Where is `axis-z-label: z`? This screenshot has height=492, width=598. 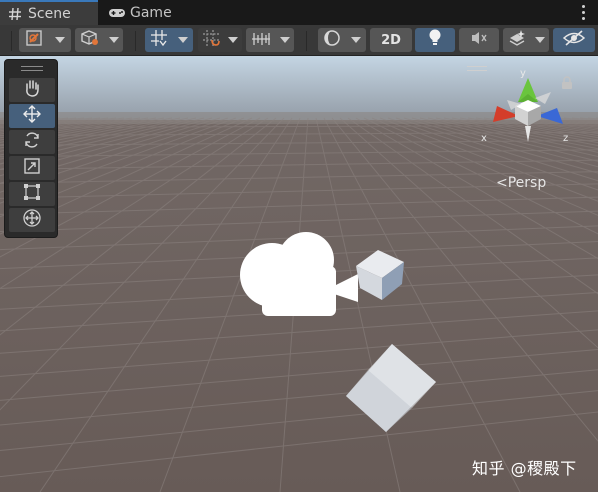
axis-z-label: z is located at coordinates (566, 138).